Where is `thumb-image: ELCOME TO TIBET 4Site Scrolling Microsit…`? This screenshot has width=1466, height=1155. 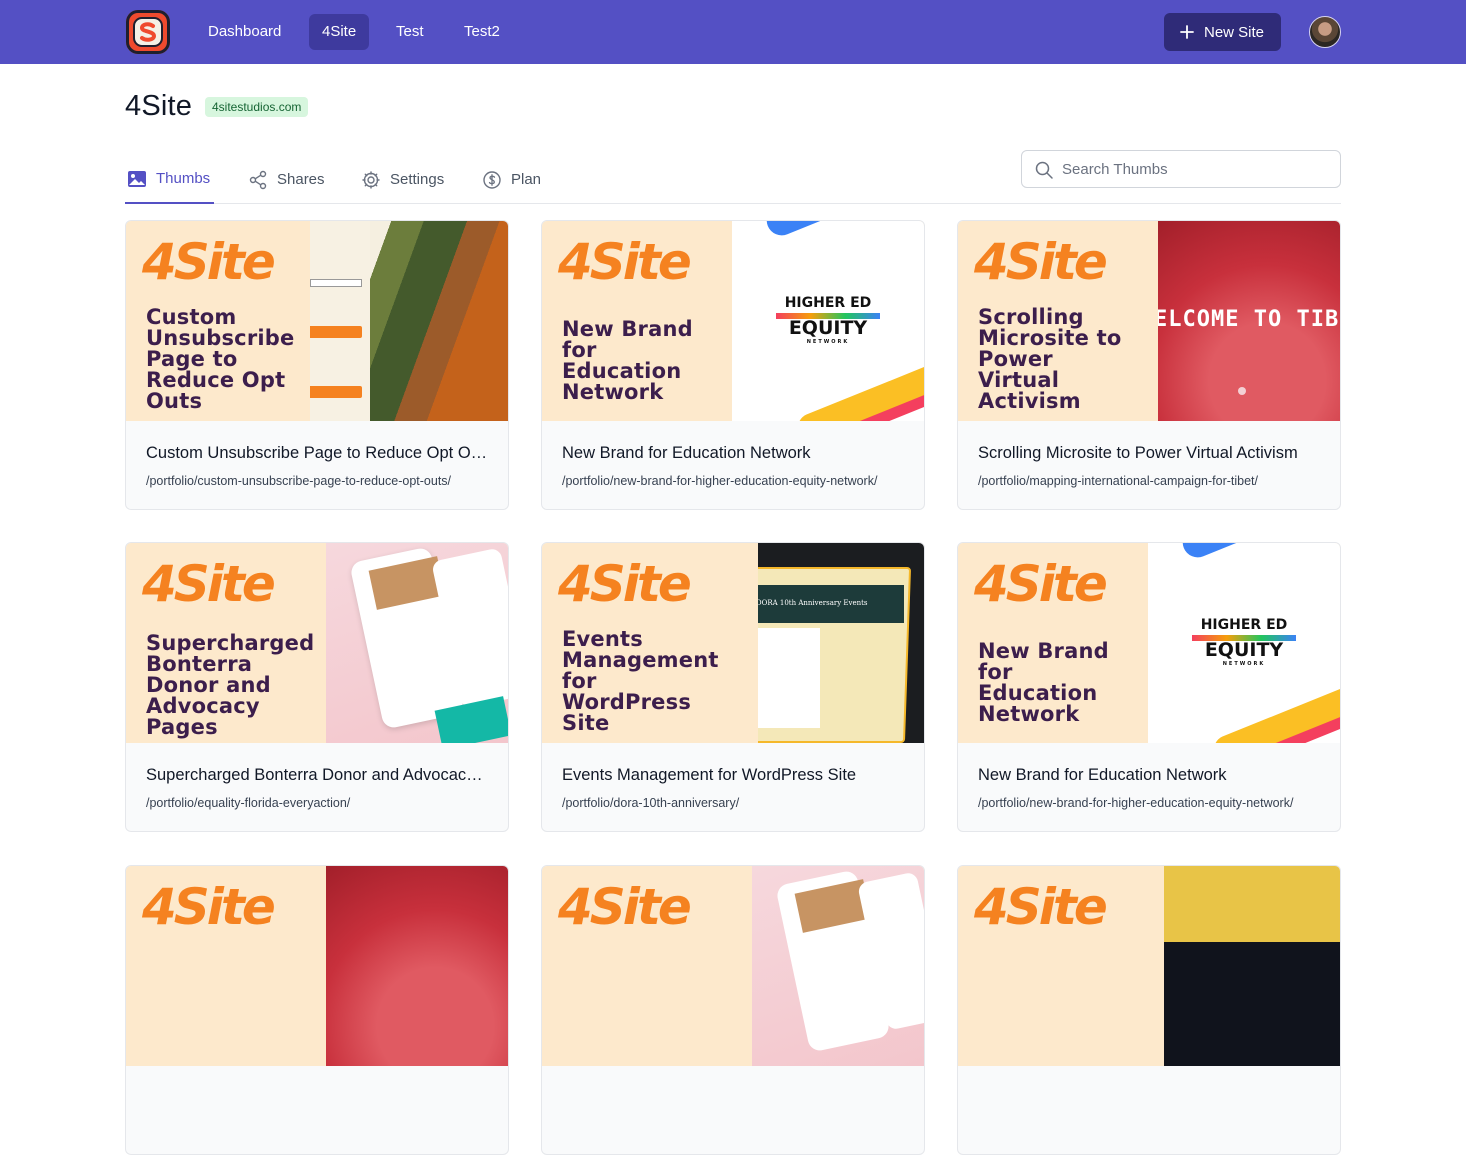 thumb-image: ELCOME TO TIBET 4Site Scrolling Microsit… is located at coordinates (1149, 321).